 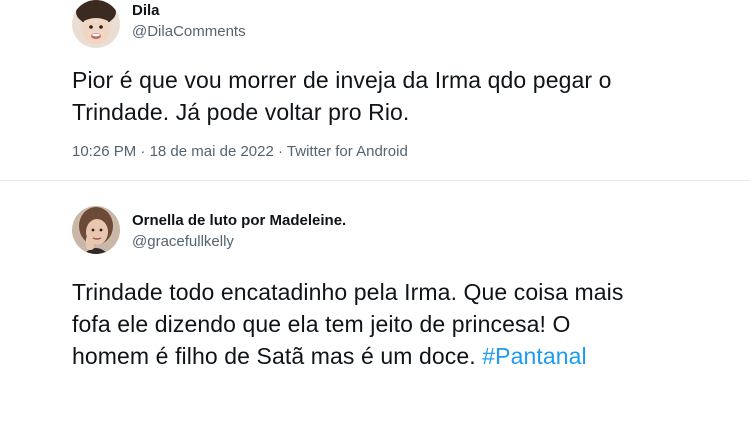 I want to click on child-photo-icon, so click(x=96, y=24).